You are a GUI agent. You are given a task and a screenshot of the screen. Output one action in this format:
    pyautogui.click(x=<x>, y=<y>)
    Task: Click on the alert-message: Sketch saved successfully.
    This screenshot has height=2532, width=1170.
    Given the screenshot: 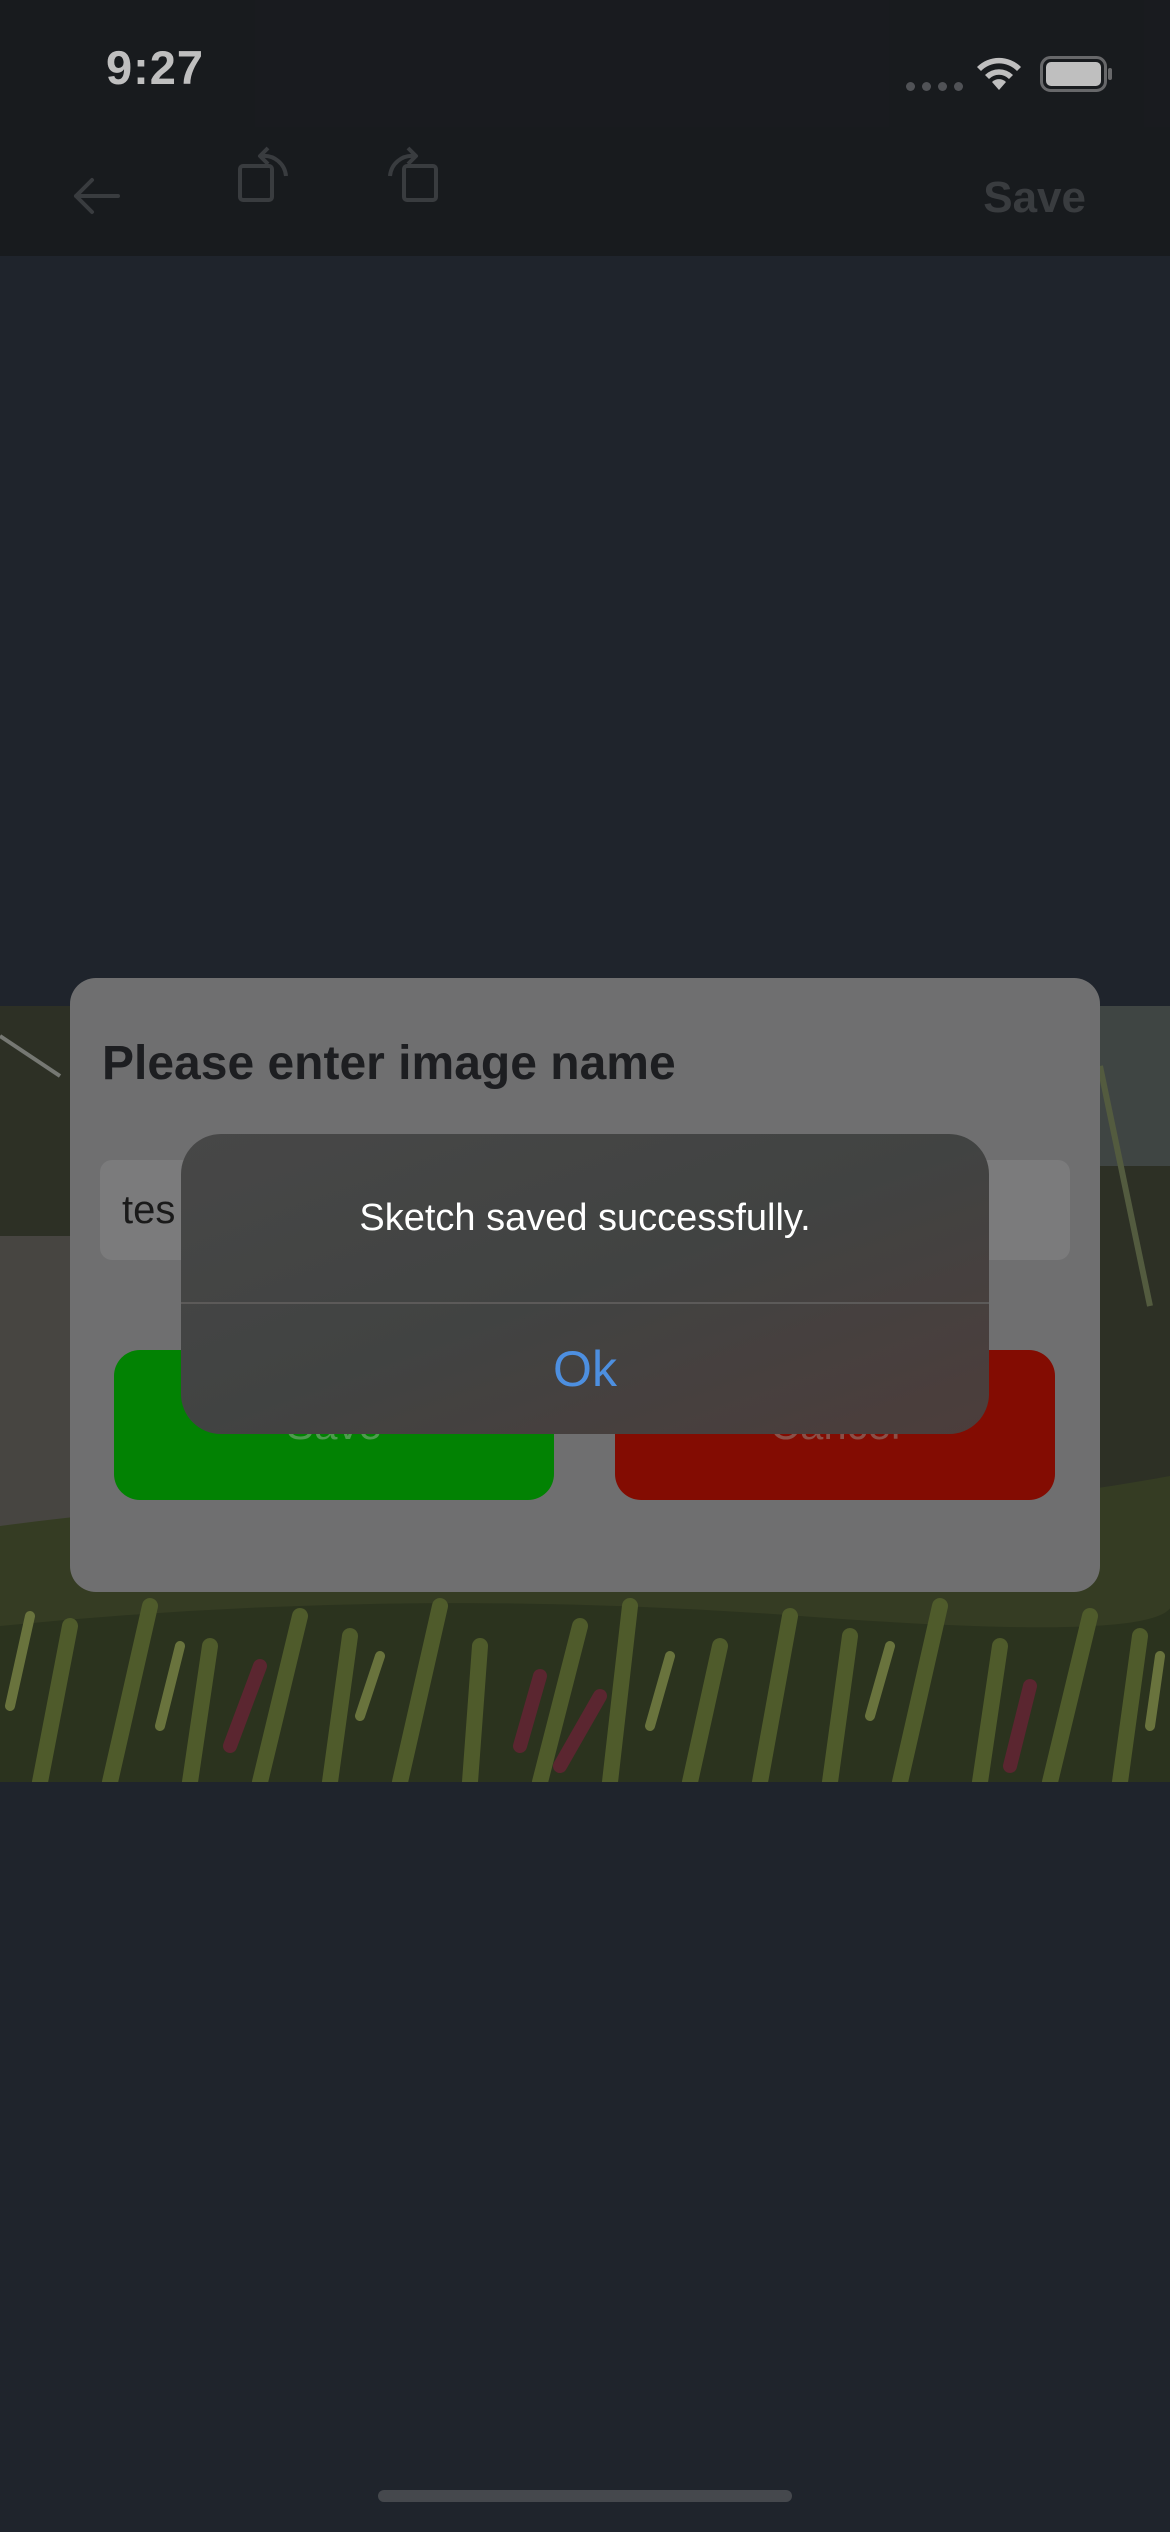 What is the action you would take?
    pyautogui.click(x=585, y=1217)
    